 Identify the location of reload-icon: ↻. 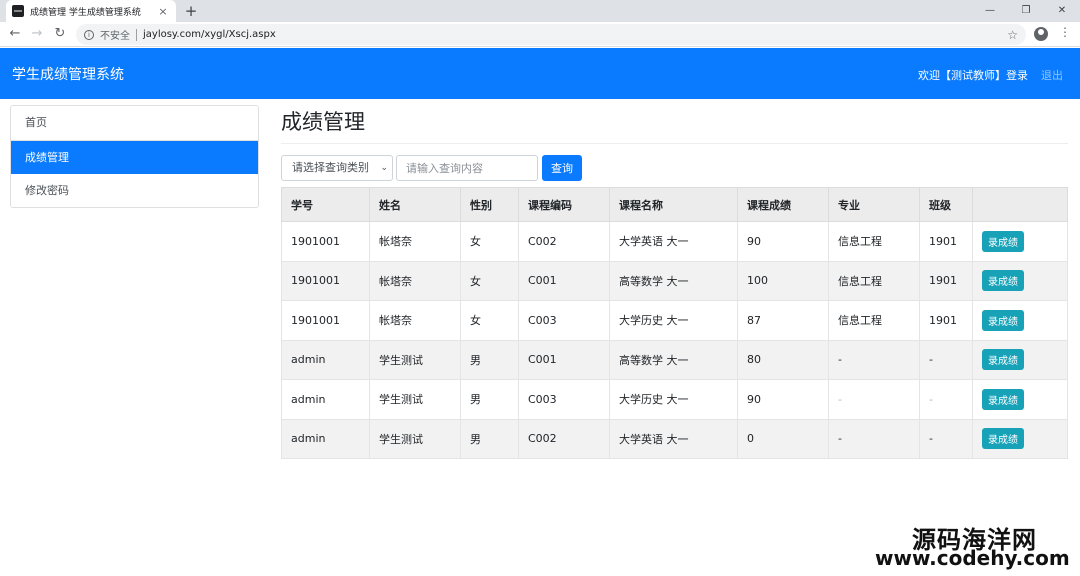
(60, 34).